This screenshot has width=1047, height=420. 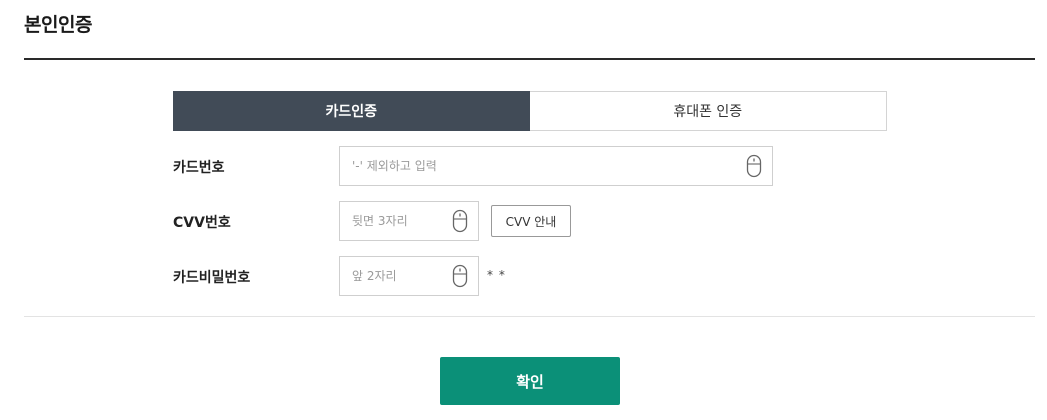 I want to click on title-divider, so click(x=529, y=59).